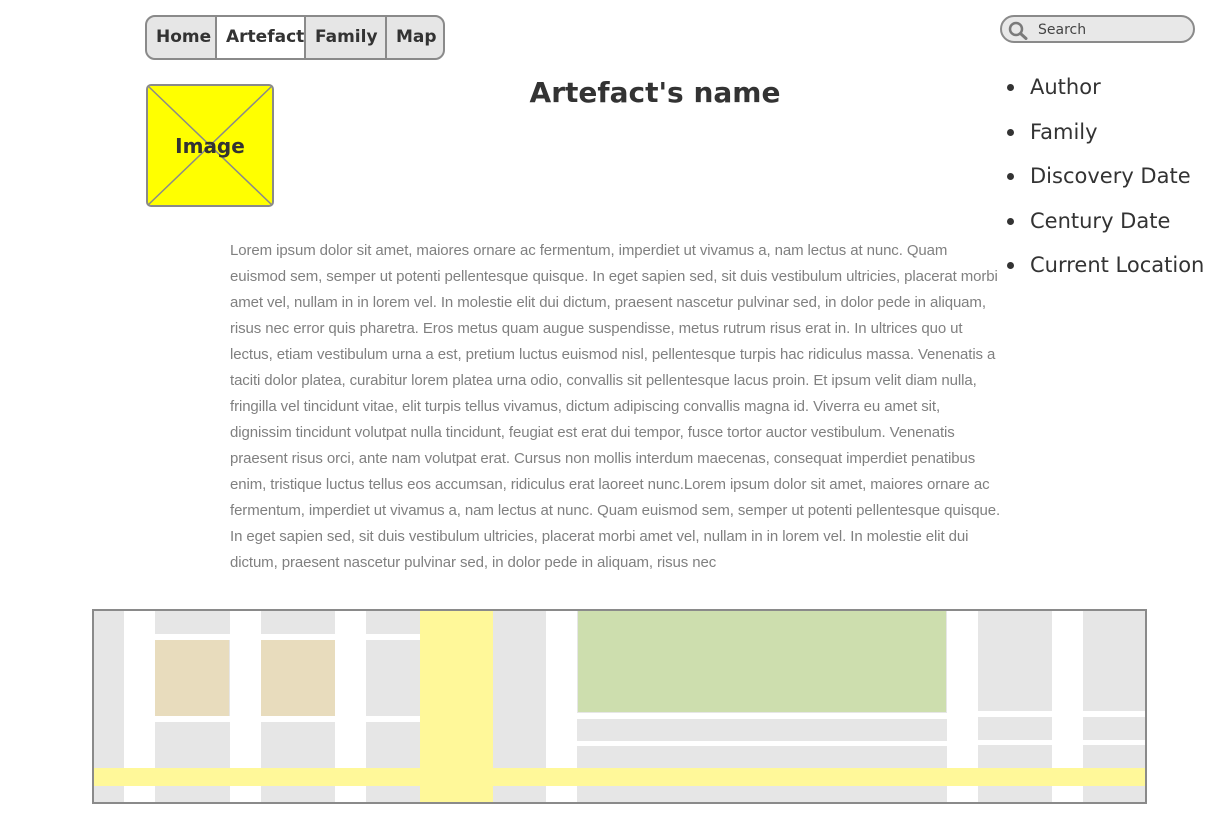 Image resolution: width=1220 pixels, height=825 pixels. What do you see at coordinates (655, 92) in the screenshot?
I see `page-title: Artefact's name` at bounding box center [655, 92].